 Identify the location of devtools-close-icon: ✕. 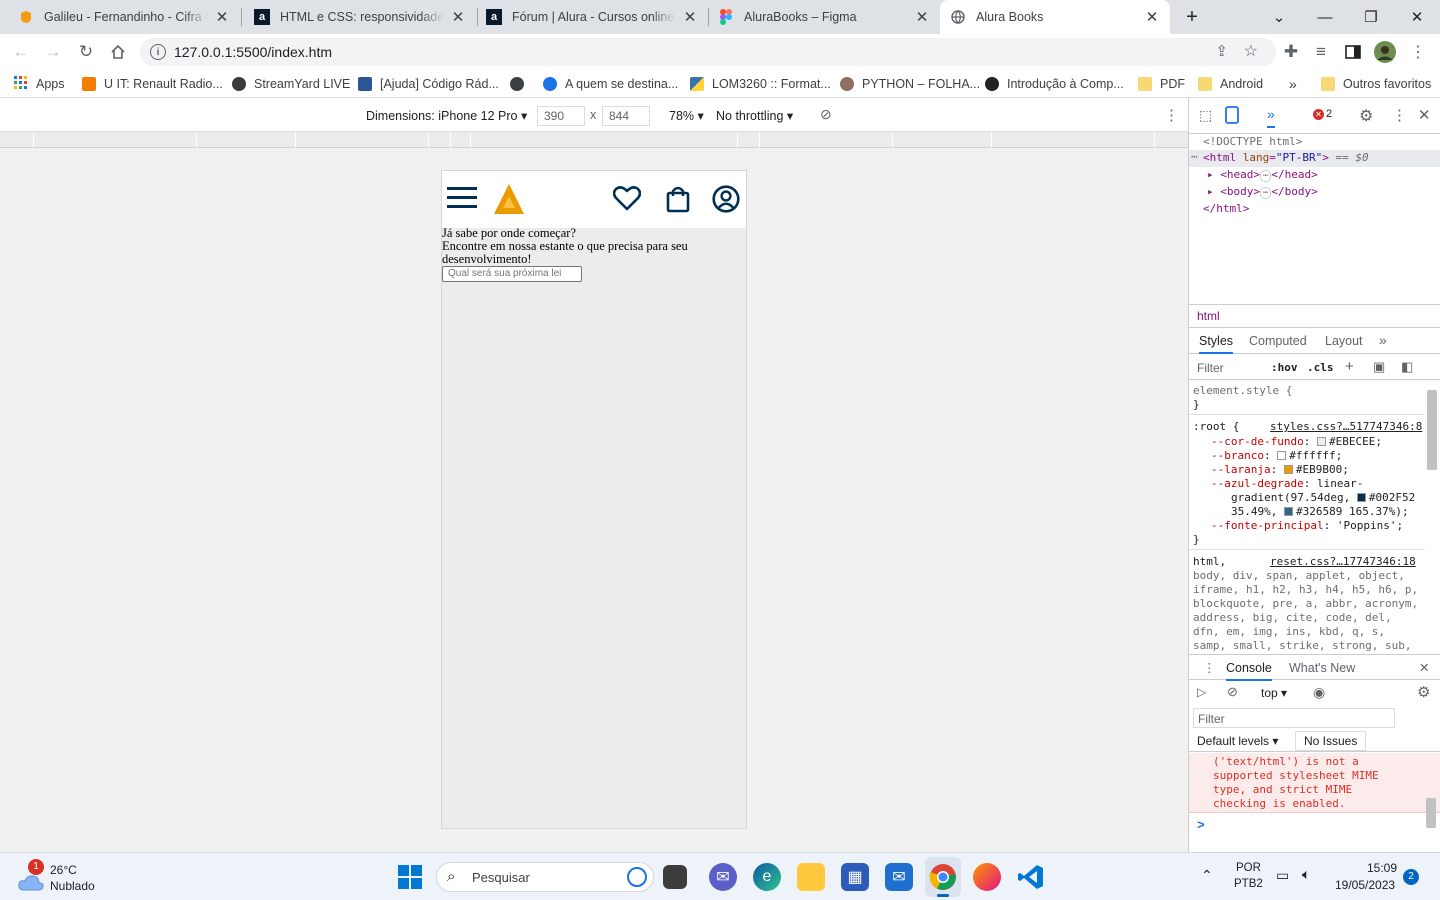
(1424, 115).